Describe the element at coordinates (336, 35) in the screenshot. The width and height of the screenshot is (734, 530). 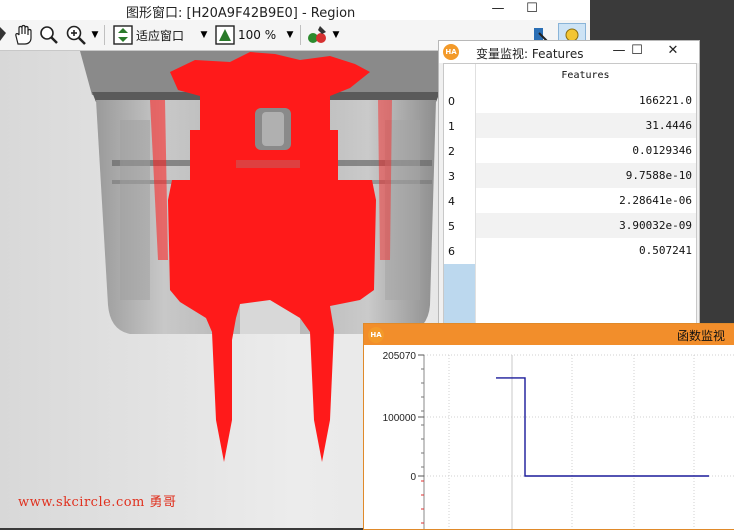
I see `color-chevron-down-icon: ▼` at that location.